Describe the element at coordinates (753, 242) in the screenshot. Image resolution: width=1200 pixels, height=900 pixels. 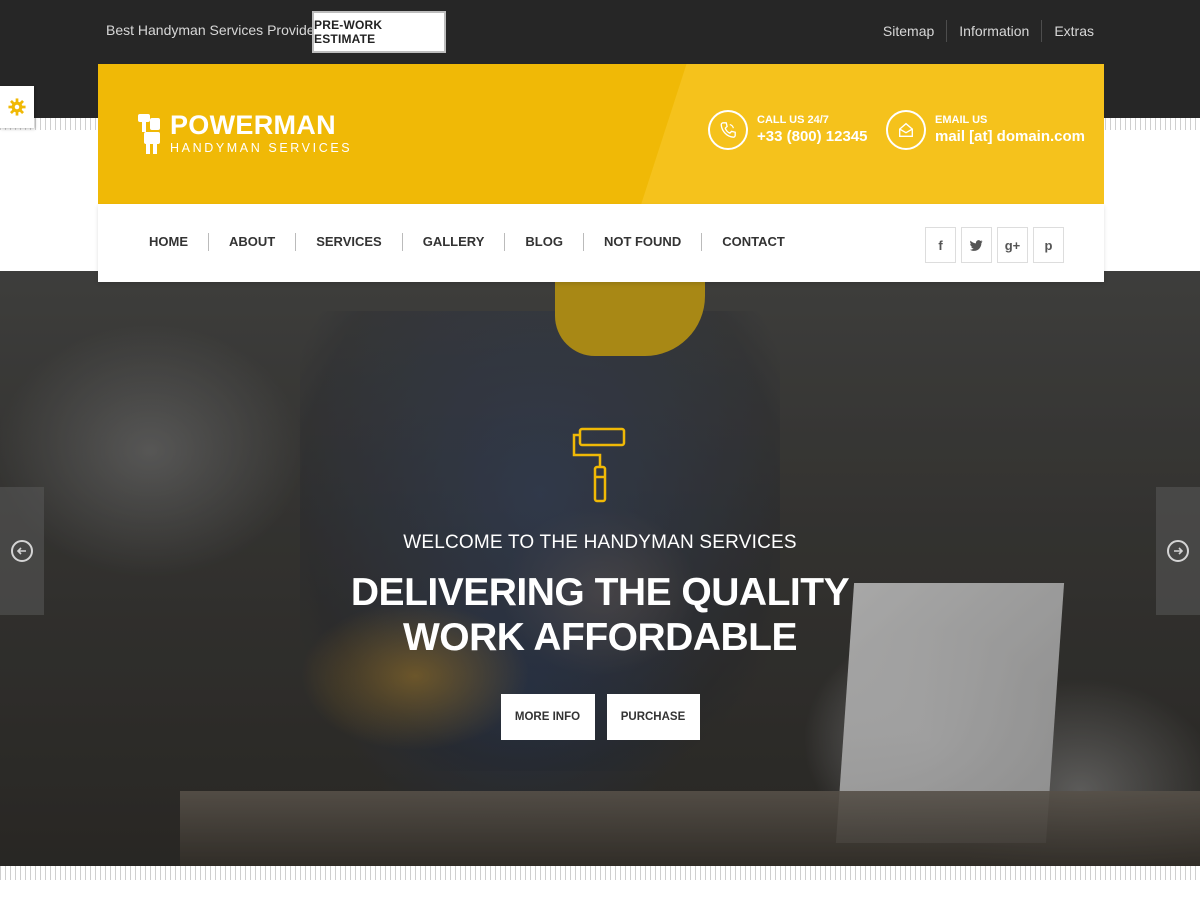
I see `nav-item-contact: CONTACT` at that location.